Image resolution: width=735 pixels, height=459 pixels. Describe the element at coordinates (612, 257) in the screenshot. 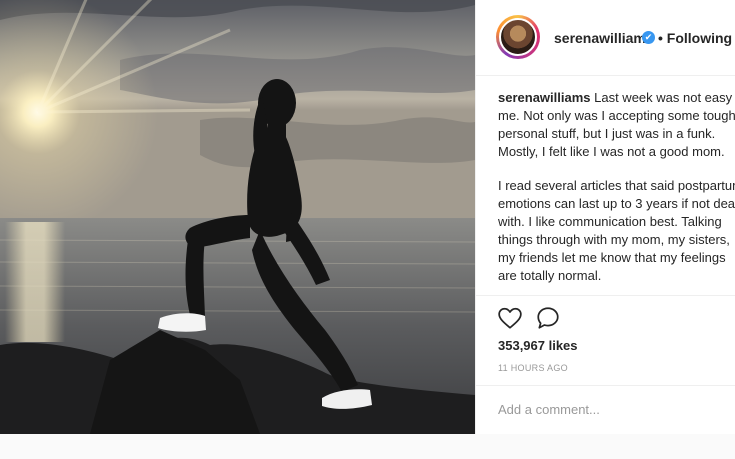

I see `caption-line: my friends let me know that my feelings` at that location.